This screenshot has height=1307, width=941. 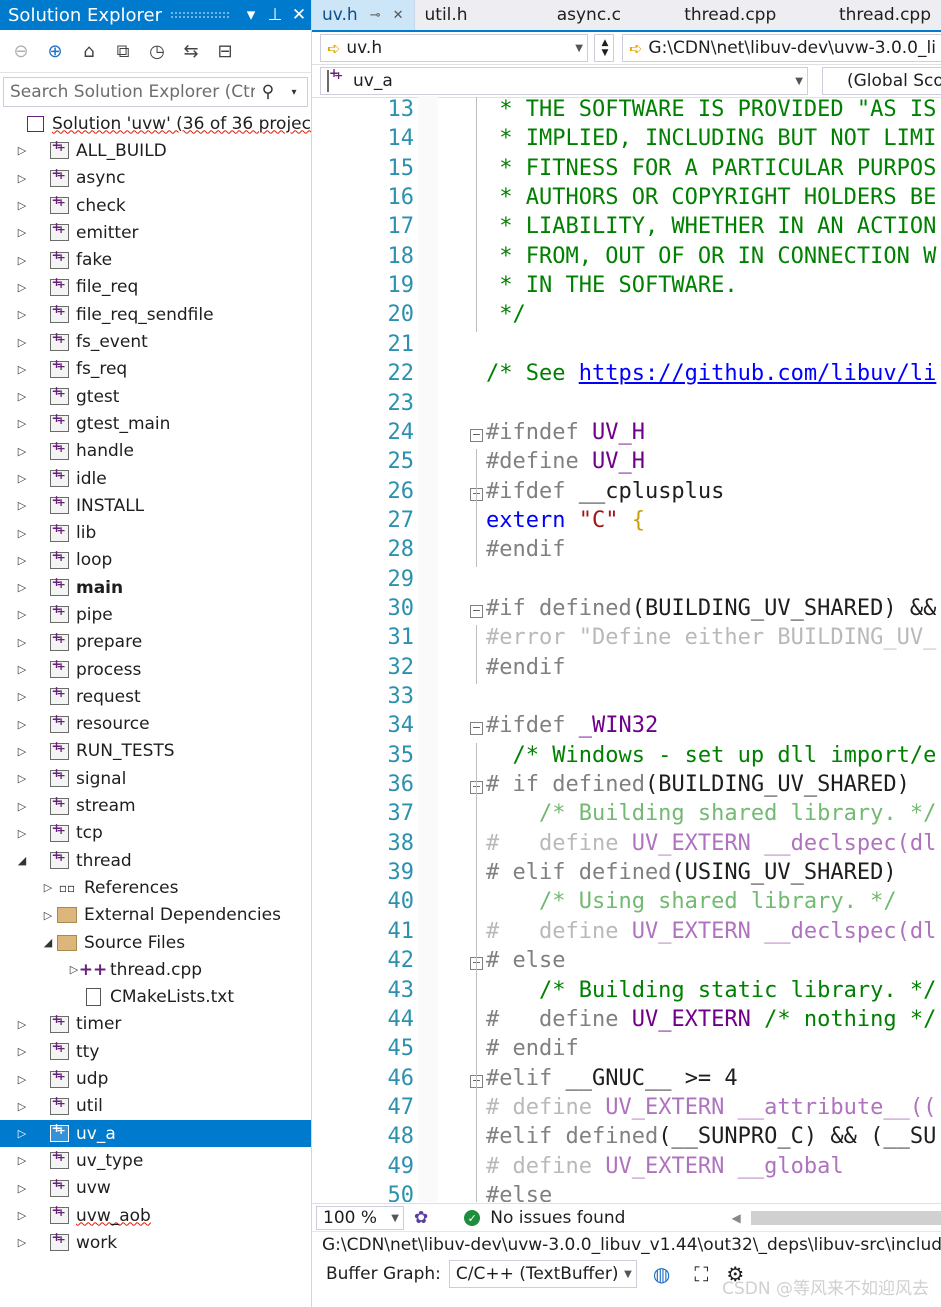 What do you see at coordinates (155, 232) in the screenshot?
I see `tree-item-emitter: ▷ emitter` at bounding box center [155, 232].